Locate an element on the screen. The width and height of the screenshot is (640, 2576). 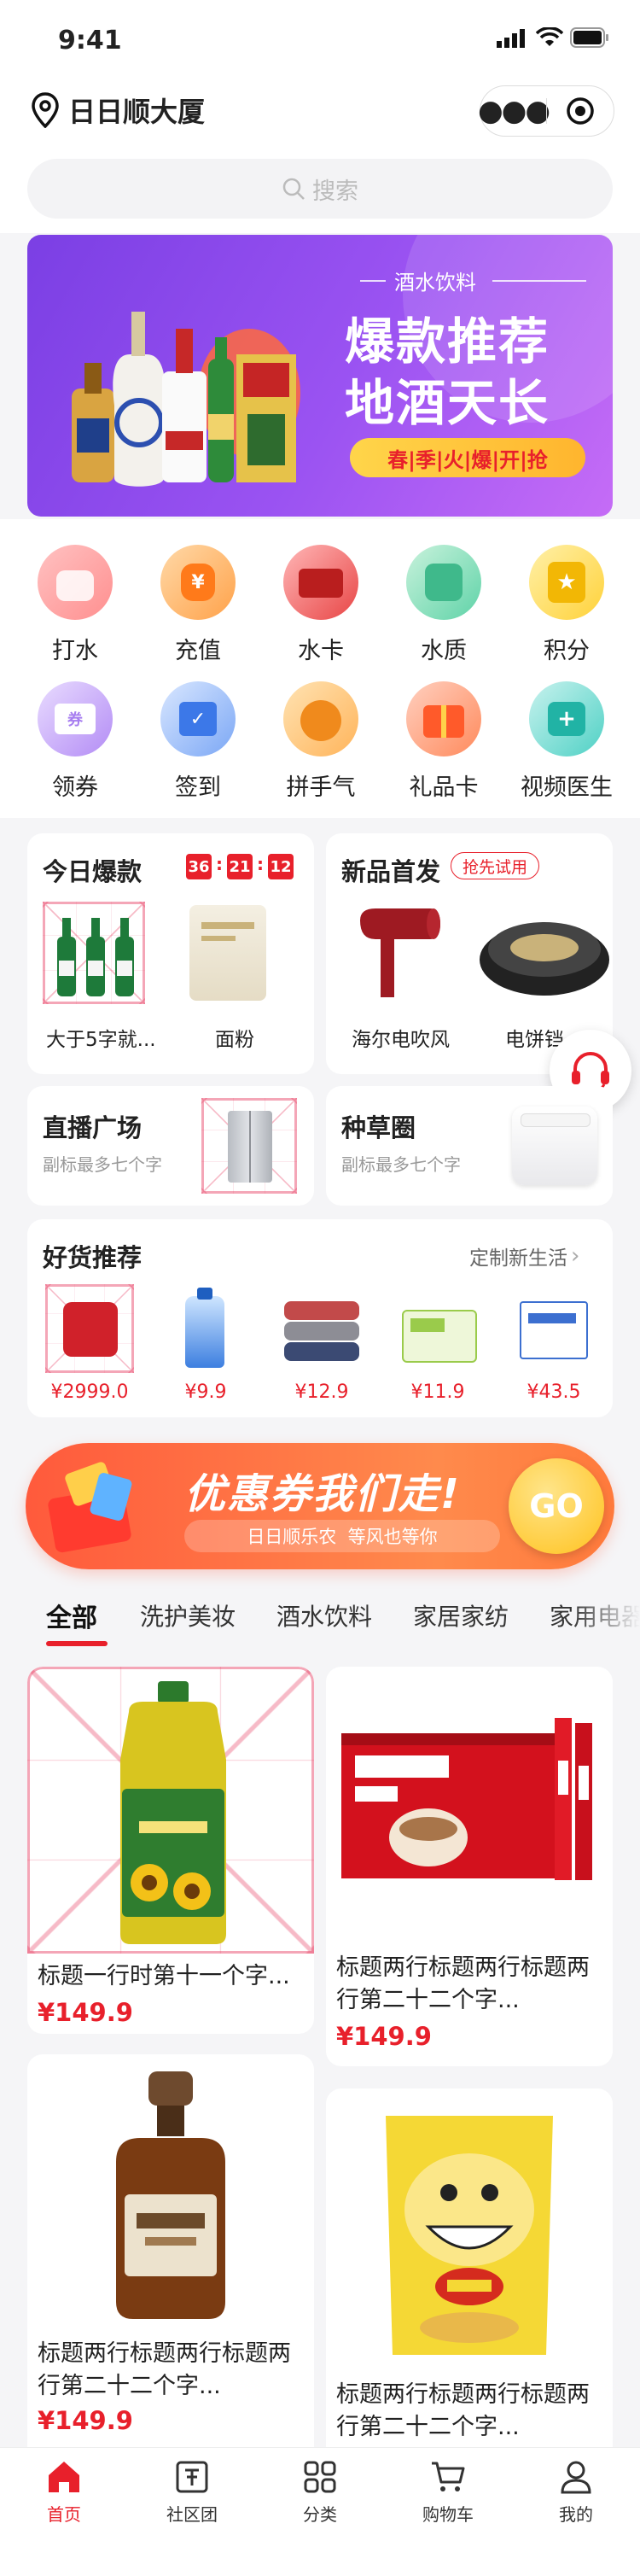
location-selector: 日日顺大厦 is located at coordinates (118, 110).